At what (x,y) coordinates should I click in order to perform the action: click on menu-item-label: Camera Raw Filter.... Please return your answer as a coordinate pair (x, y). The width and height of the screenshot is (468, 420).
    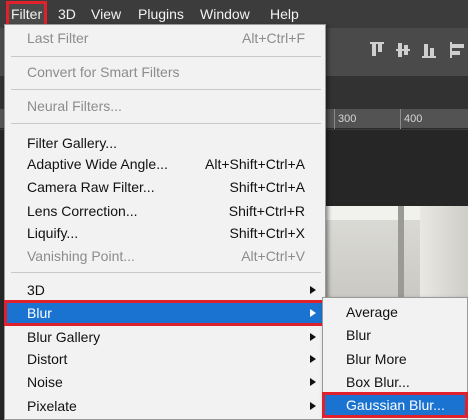
    Looking at the image, I should click on (91, 187).